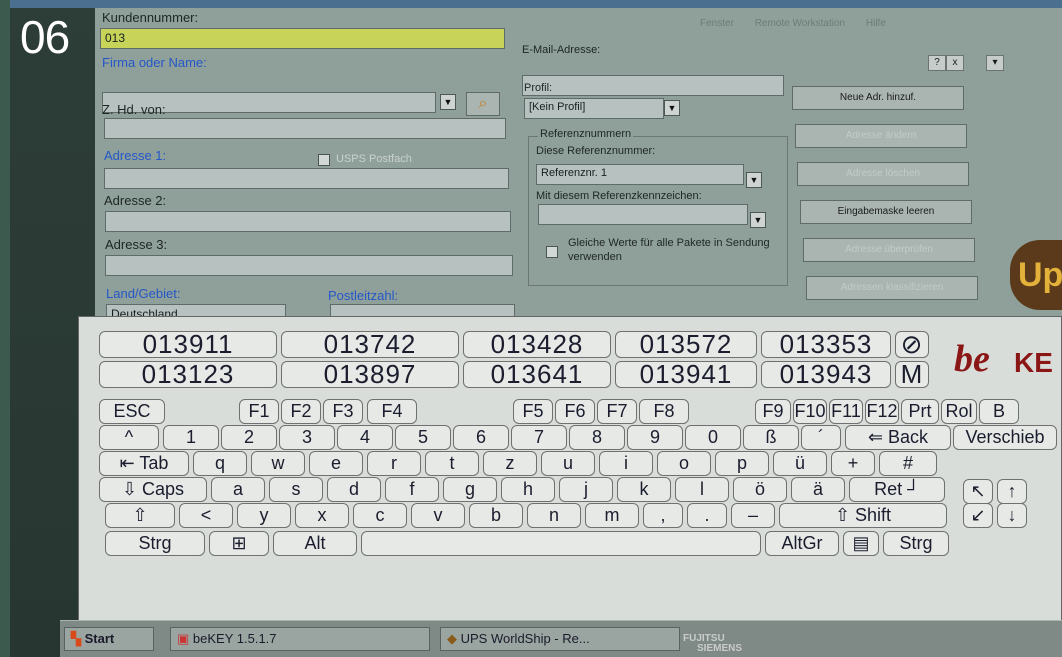 The width and height of the screenshot is (1062, 657). I want to click on key-fn-row-14: Rol, so click(959, 411).